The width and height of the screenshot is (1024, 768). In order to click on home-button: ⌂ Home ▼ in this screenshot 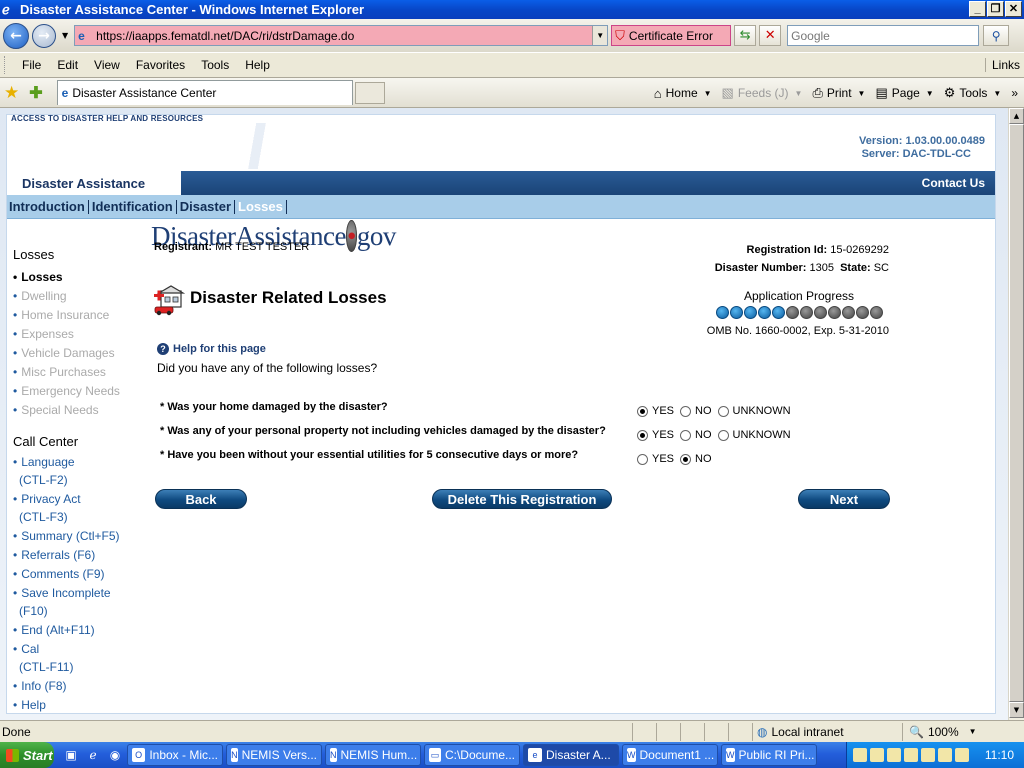, I will do `click(683, 93)`.